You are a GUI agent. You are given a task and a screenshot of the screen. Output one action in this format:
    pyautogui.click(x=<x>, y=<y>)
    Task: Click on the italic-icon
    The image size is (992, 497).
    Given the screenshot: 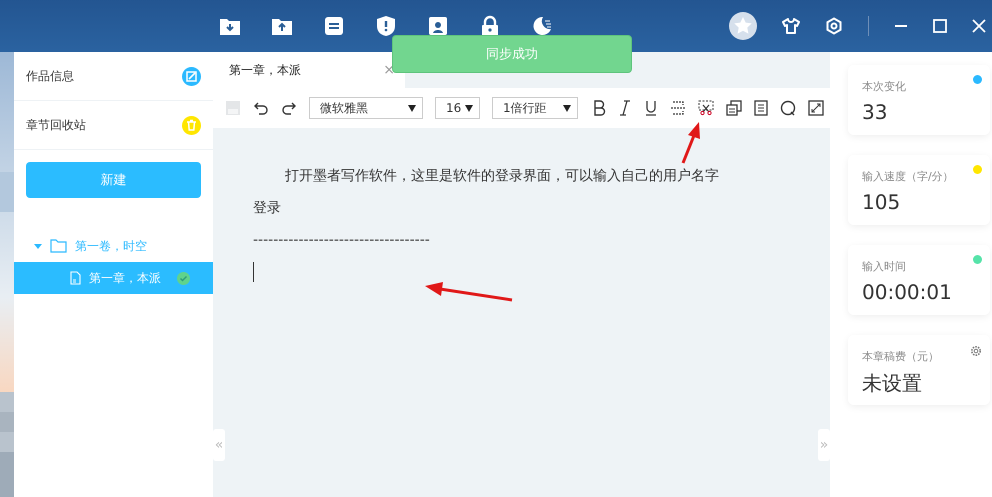 What is the action you would take?
    pyautogui.click(x=625, y=108)
    